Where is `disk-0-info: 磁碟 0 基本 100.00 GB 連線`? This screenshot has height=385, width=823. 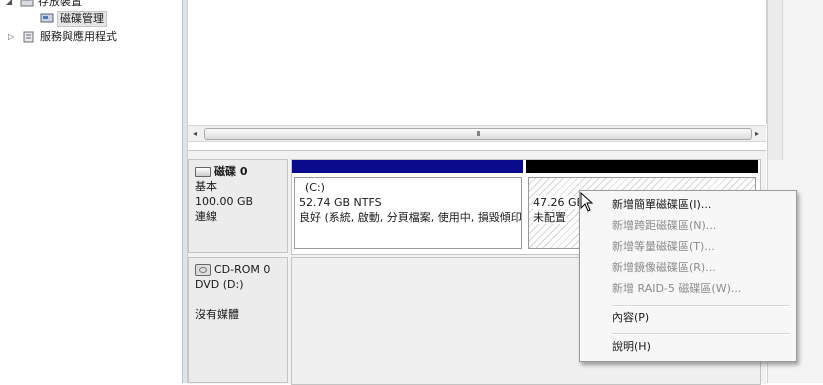
disk-0-info: 磁碟 0 基本 100.00 GB 連線 is located at coordinates (238, 206).